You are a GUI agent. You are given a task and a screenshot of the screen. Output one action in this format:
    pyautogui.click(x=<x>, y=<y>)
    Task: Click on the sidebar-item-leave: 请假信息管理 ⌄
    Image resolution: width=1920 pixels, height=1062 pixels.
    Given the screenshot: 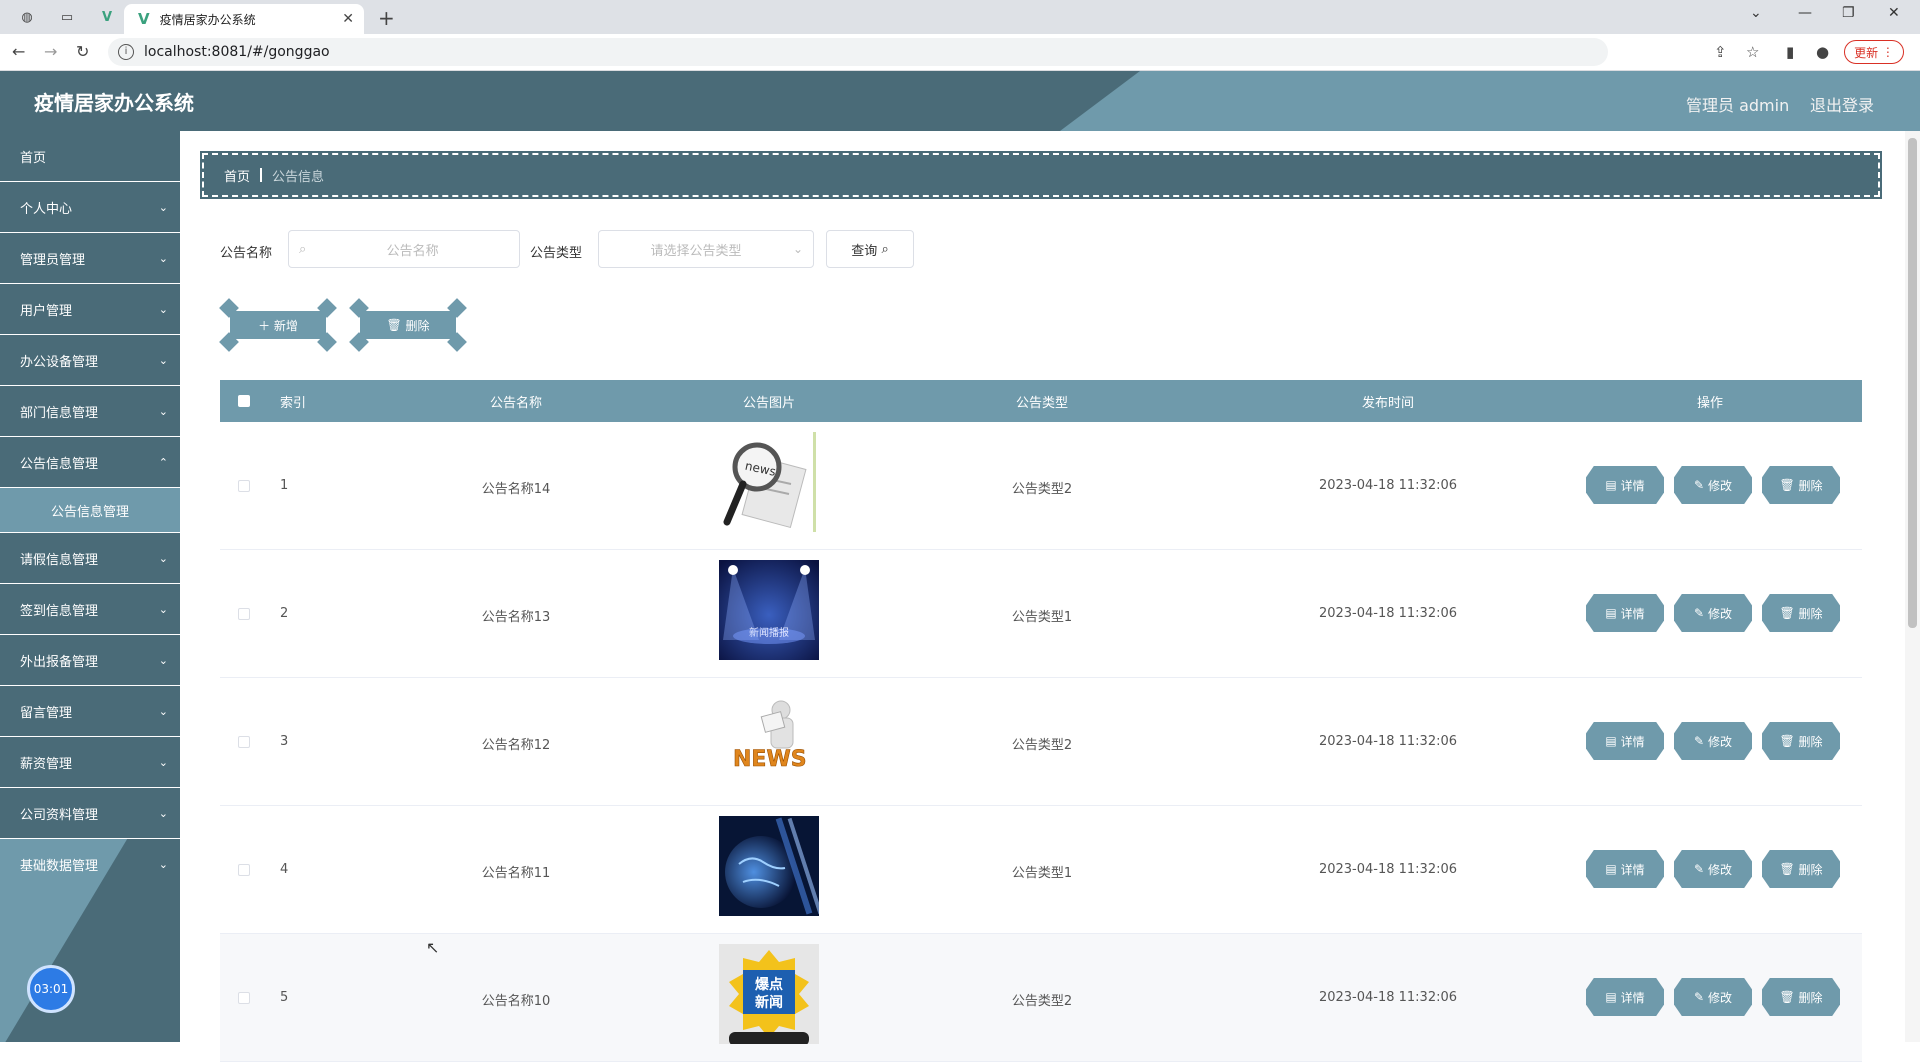 What is the action you would take?
    pyautogui.click(x=90, y=558)
    